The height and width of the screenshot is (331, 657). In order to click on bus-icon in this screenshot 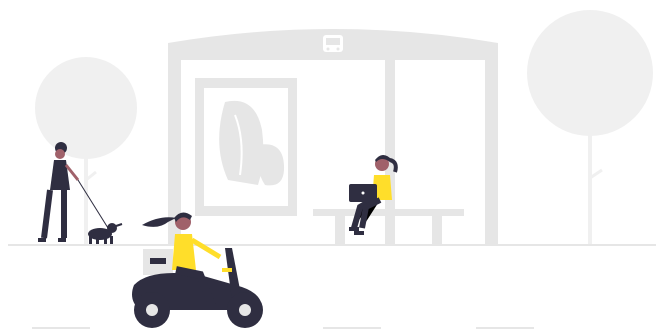, I will do `click(333, 43)`.